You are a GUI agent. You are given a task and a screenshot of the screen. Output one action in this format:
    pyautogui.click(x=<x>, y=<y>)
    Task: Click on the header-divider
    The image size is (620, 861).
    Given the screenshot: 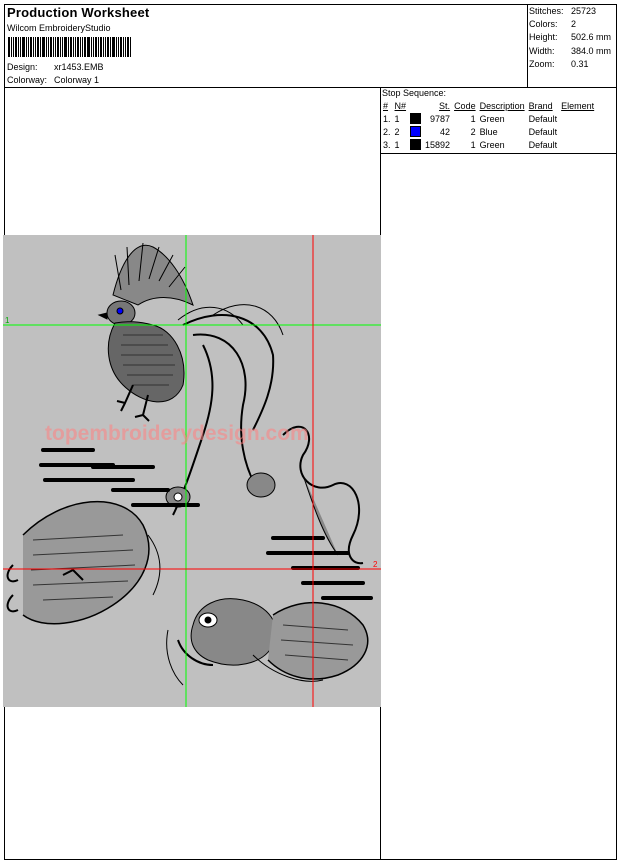 What is the action you would take?
    pyautogui.click(x=310, y=87)
    